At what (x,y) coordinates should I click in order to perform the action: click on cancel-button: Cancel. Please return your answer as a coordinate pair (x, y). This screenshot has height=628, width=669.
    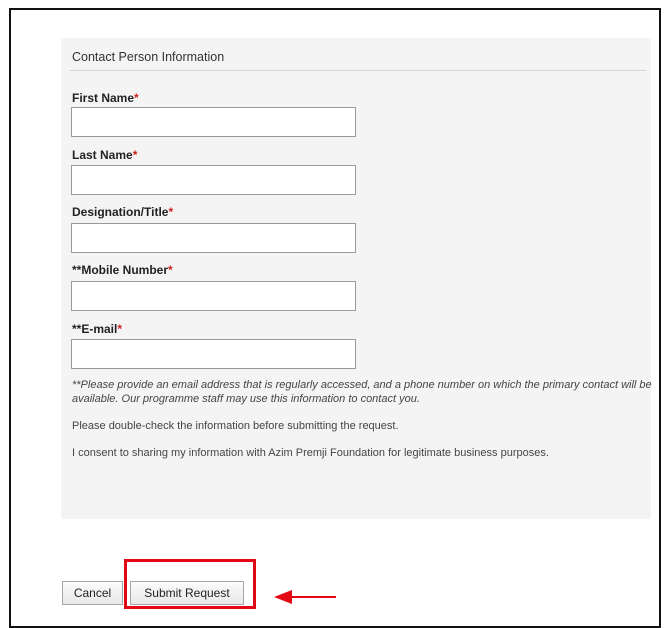
    Looking at the image, I should click on (92, 593).